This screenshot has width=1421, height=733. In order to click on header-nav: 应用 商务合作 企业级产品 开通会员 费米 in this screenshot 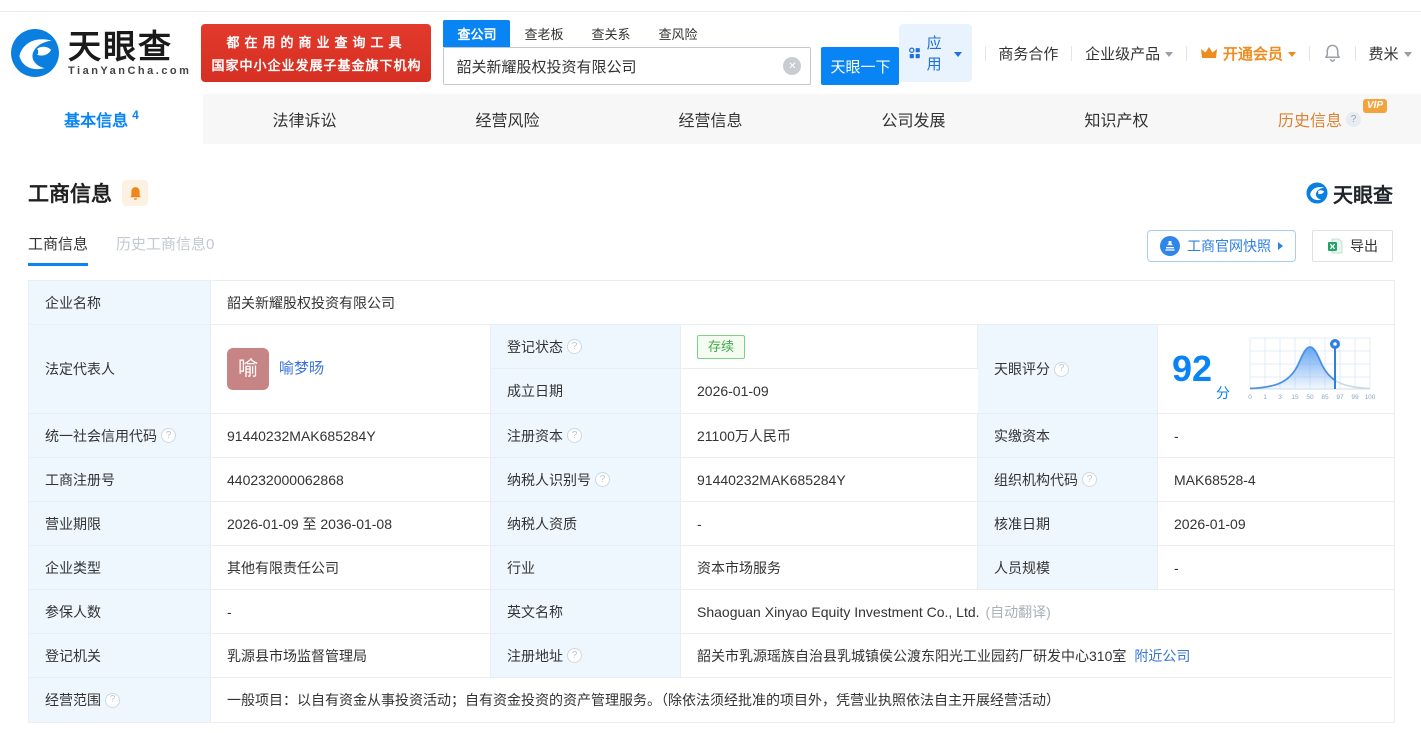, I will do `click(1155, 53)`.